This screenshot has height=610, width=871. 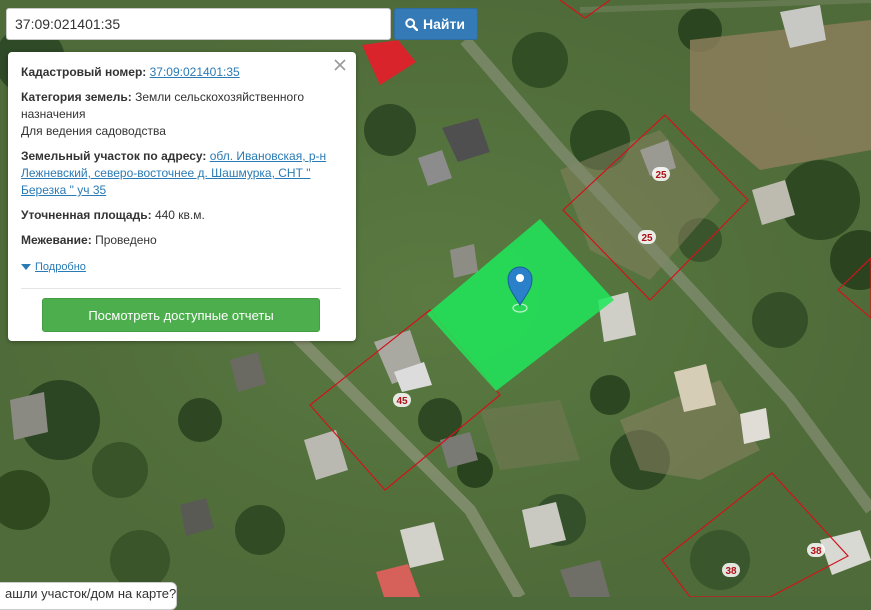 I want to click on search-input, so click(x=198, y=24).